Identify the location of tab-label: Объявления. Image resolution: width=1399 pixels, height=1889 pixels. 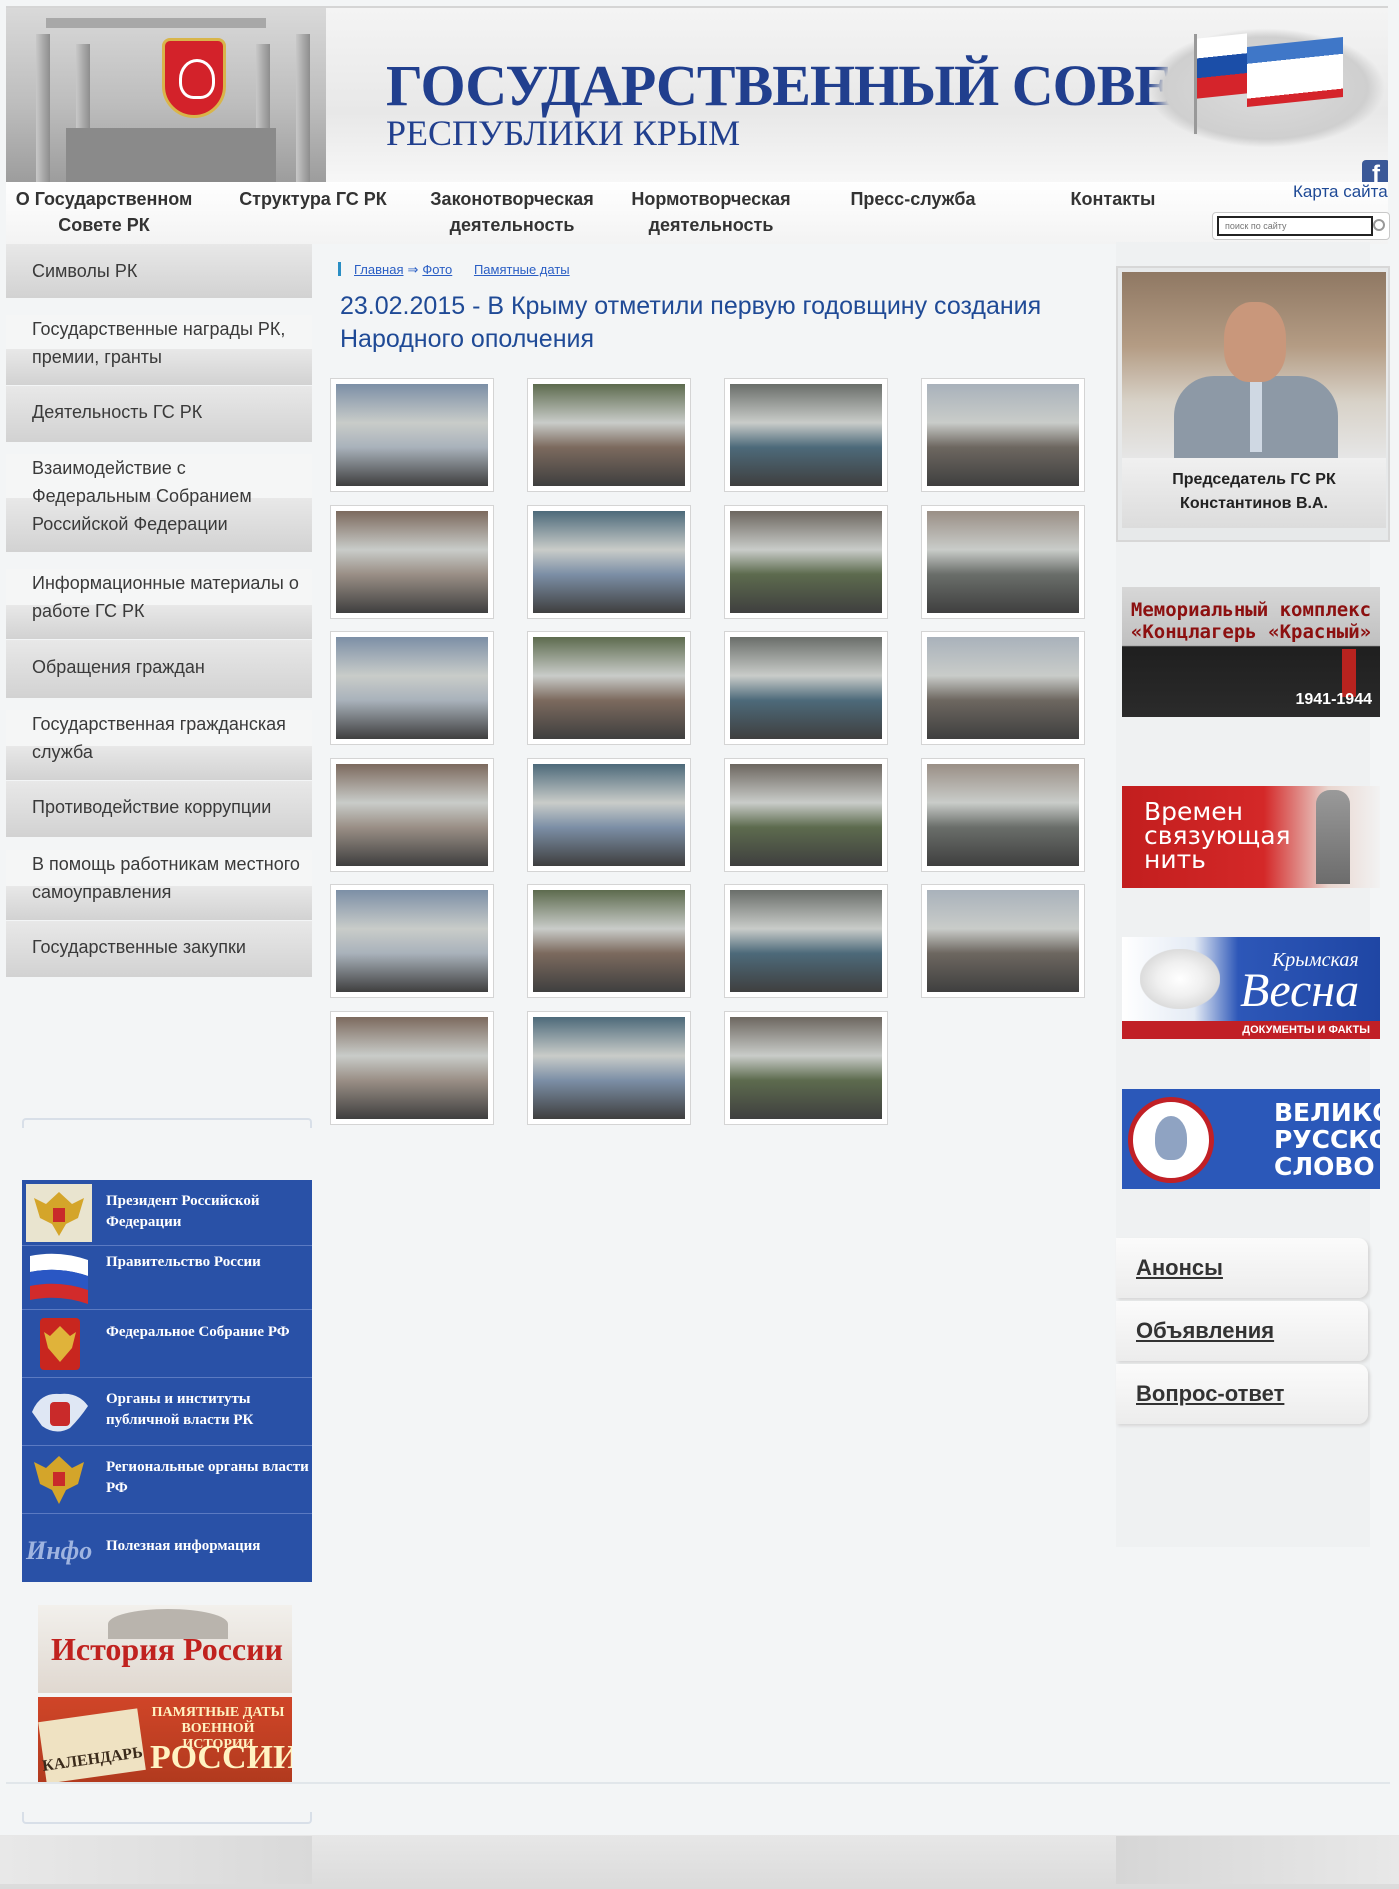
(1205, 1330).